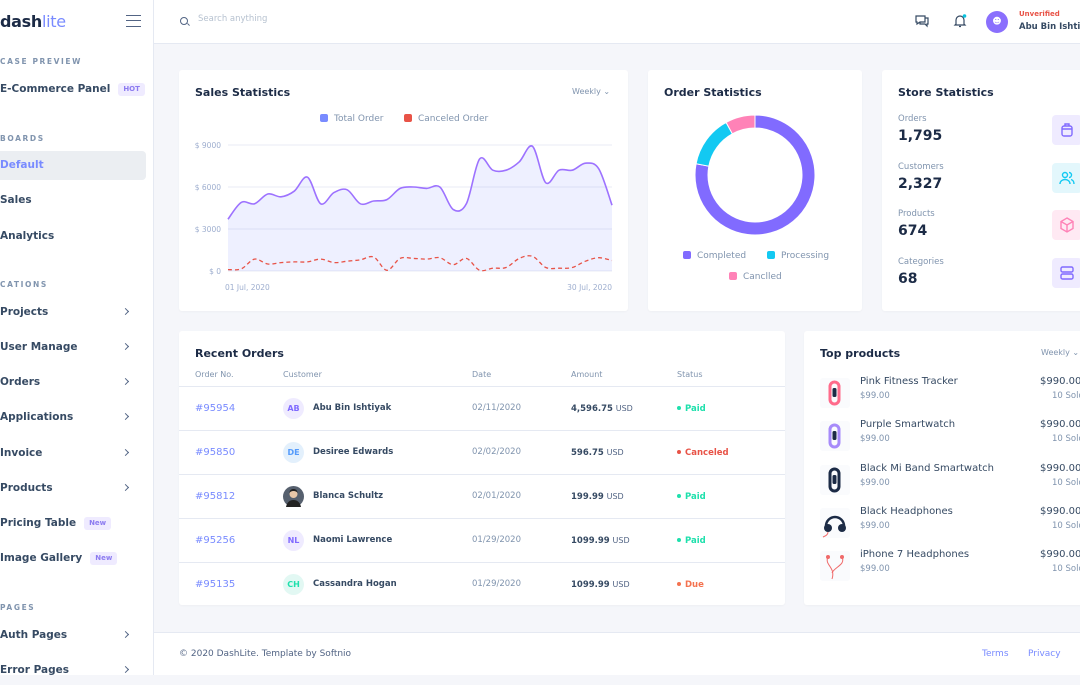 The width and height of the screenshot is (1080, 685). I want to click on donut-slice-canclled, so click(740, 124).